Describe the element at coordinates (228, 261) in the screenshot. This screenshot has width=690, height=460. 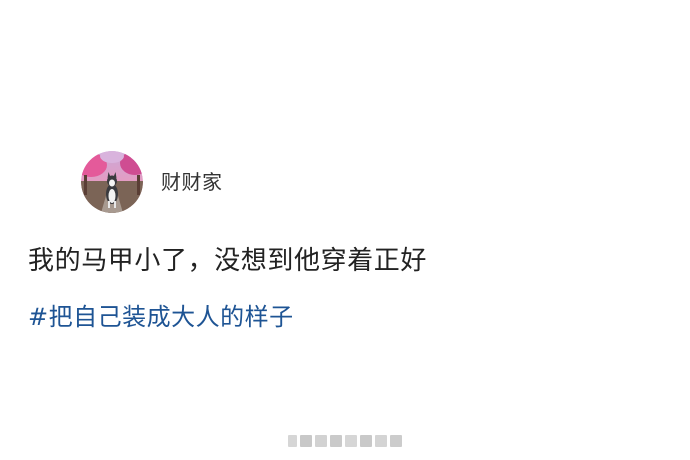
I see `post-text: 我的马甲小了，没想到他穿着正好` at that location.